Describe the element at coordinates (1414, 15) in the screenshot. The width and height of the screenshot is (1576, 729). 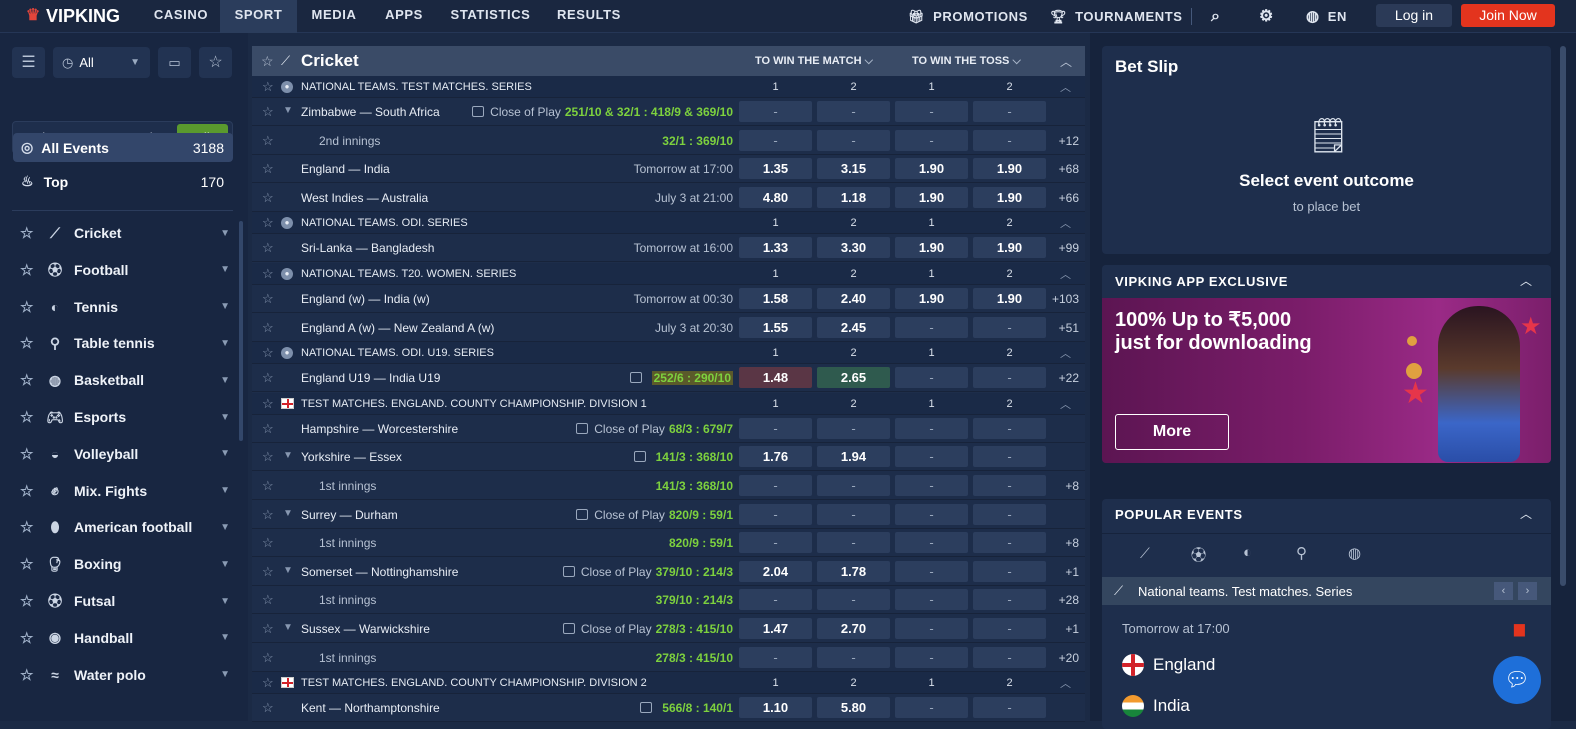
I see `login-button: Log in` at that location.